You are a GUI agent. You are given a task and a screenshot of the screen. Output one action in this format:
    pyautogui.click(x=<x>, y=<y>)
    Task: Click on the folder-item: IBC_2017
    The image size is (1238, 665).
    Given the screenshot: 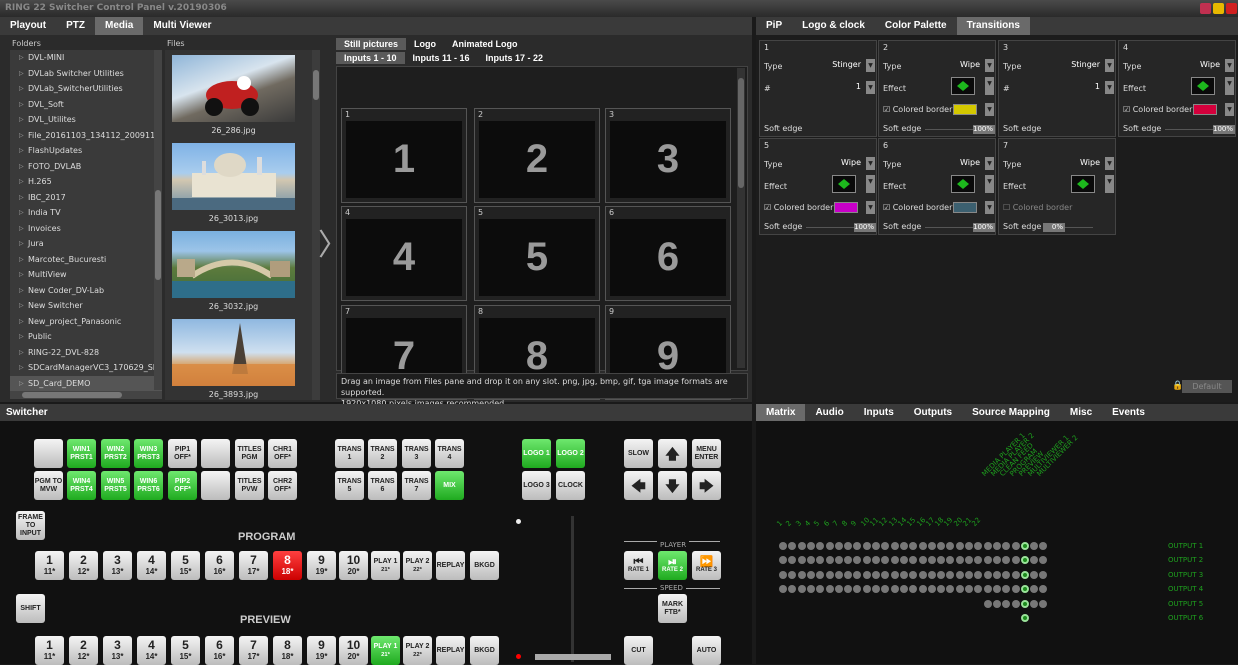 What is the action you would take?
    pyautogui.click(x=86, y=198)
    